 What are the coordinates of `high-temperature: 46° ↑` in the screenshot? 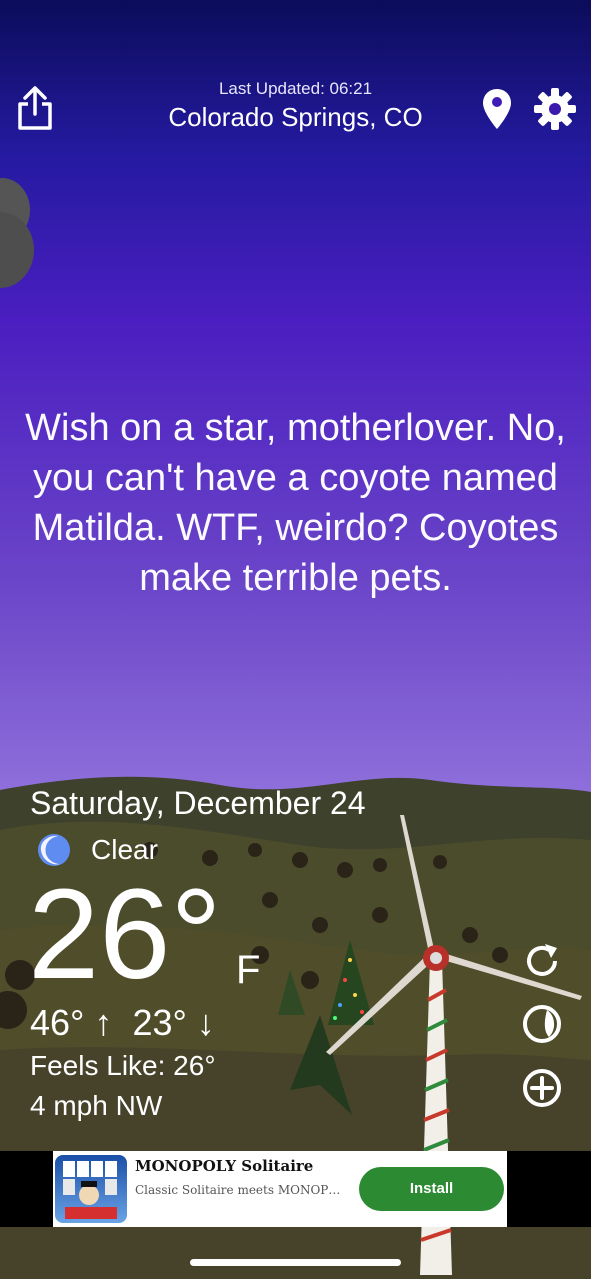 It's located at (71, 1022).